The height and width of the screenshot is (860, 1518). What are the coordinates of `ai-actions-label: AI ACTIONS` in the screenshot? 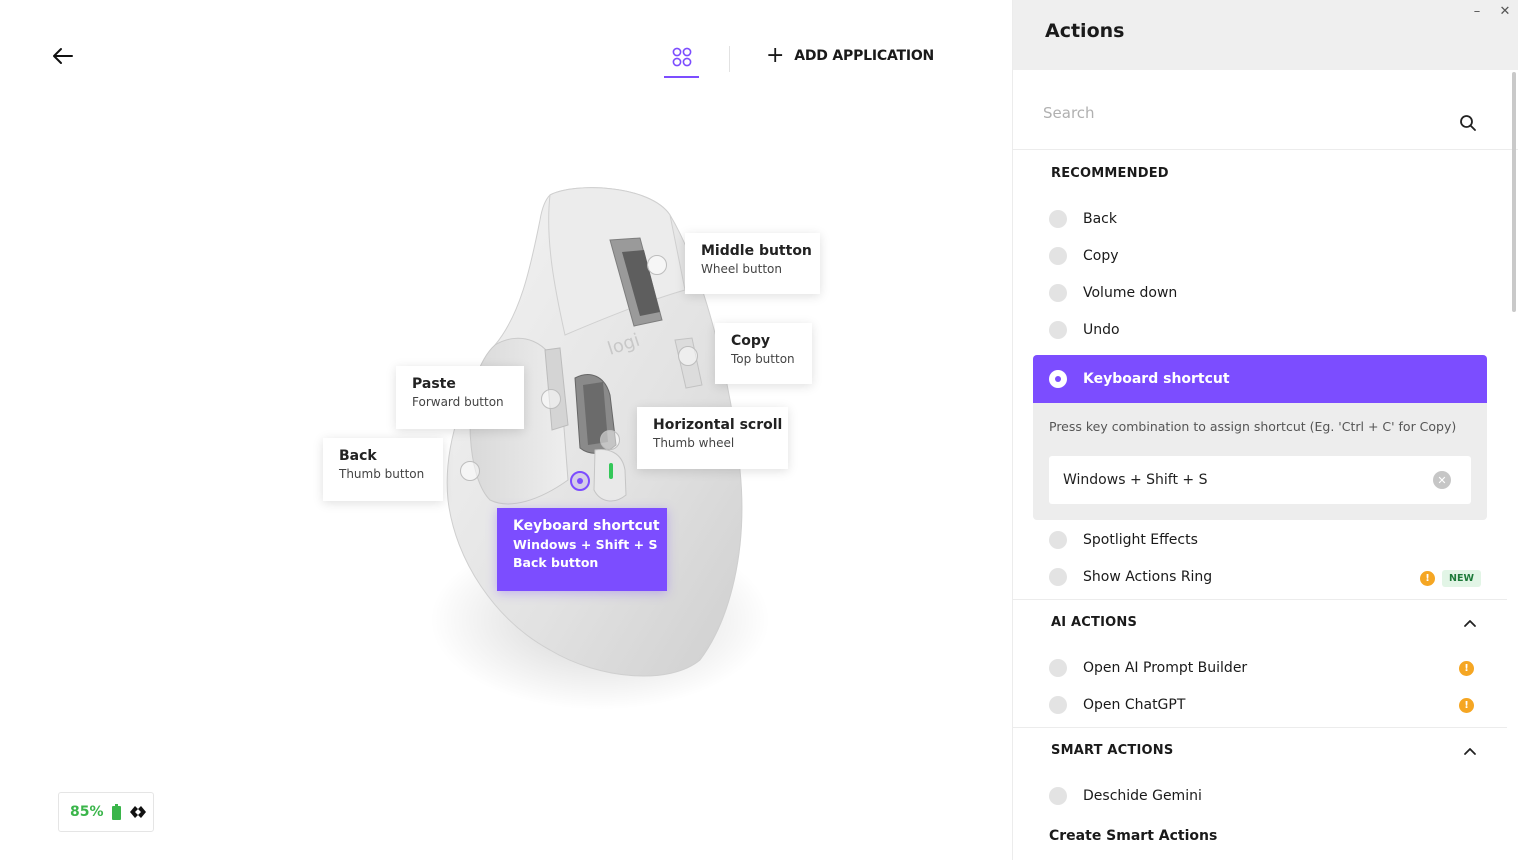 It's located at (1094, 622).